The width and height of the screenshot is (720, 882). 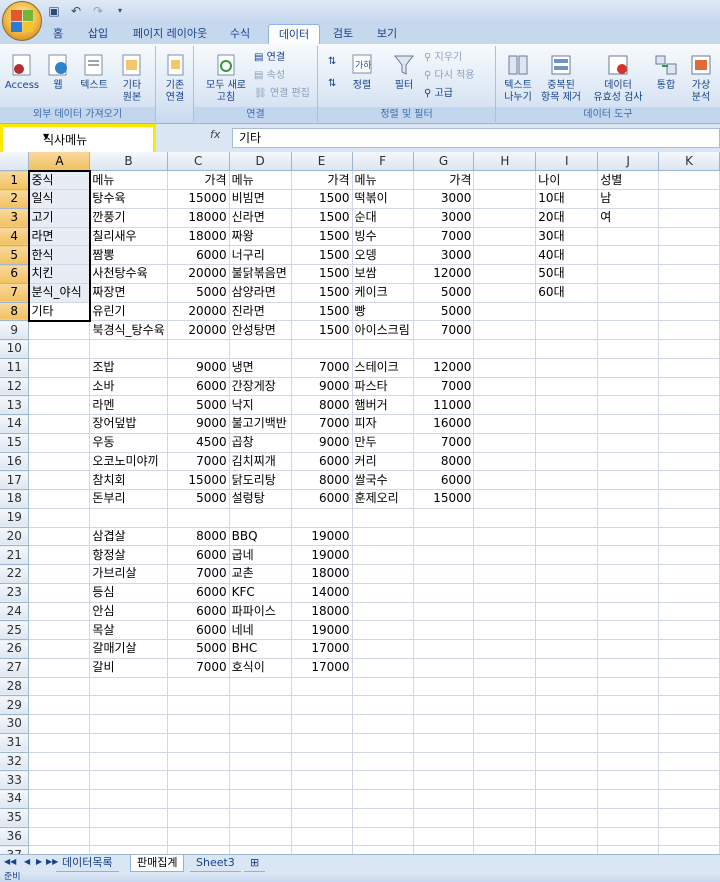 What do you see at coordinates (128, 462) in the screenshot?
I see `cell: 오코노미야끼` at bounding box center [128, 462].